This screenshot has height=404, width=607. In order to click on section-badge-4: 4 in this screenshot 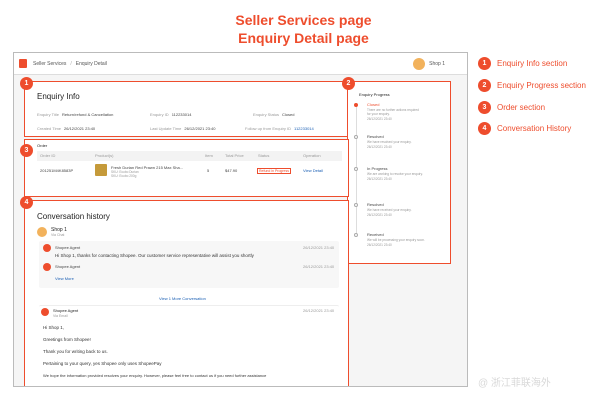, I will do `click(26, 202)`.